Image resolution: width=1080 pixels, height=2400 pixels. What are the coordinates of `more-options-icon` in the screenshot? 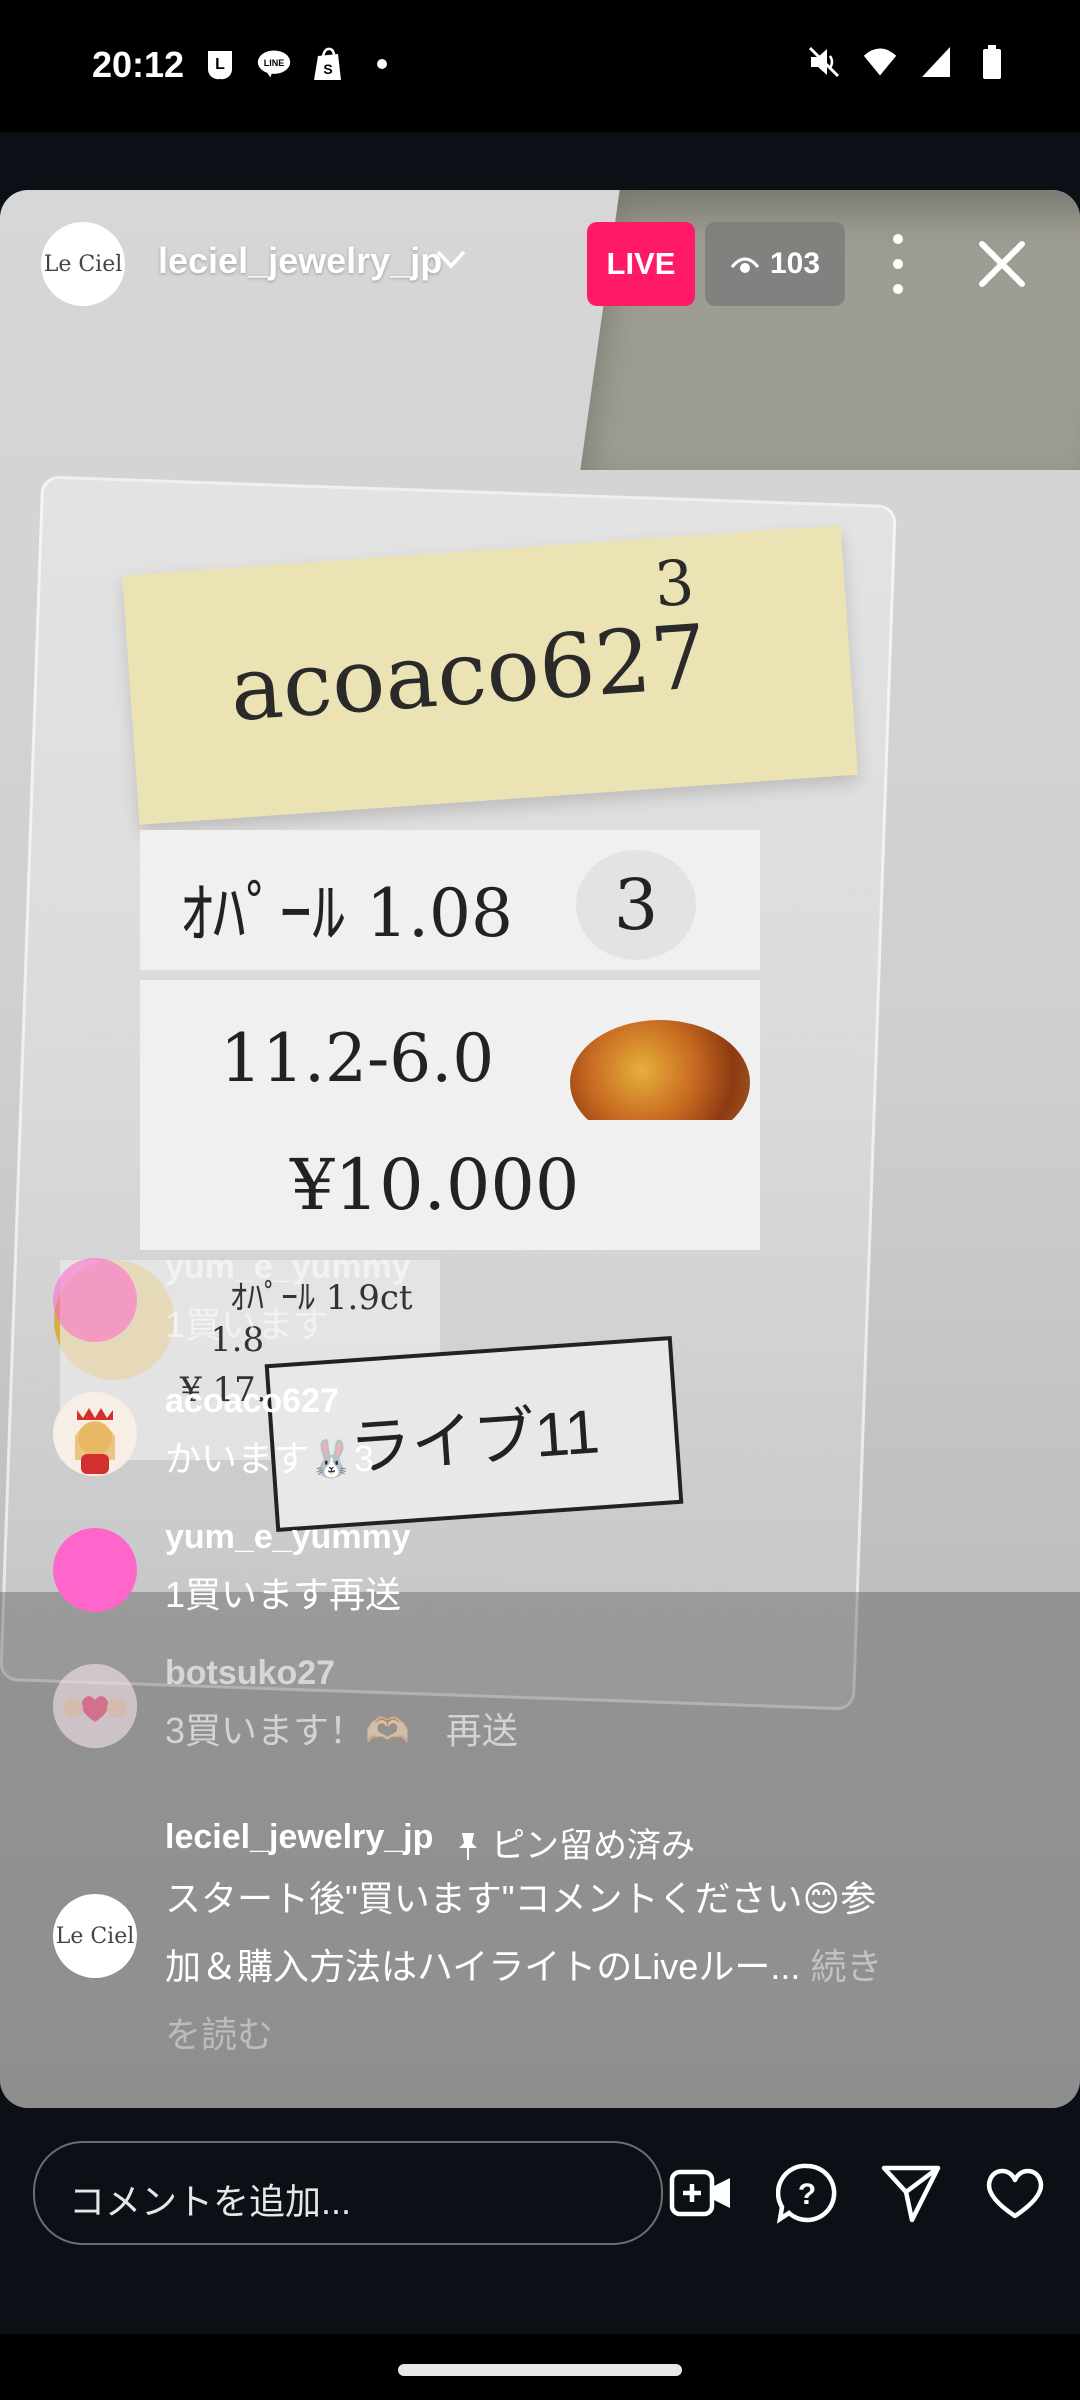 It's located at (898, 264).